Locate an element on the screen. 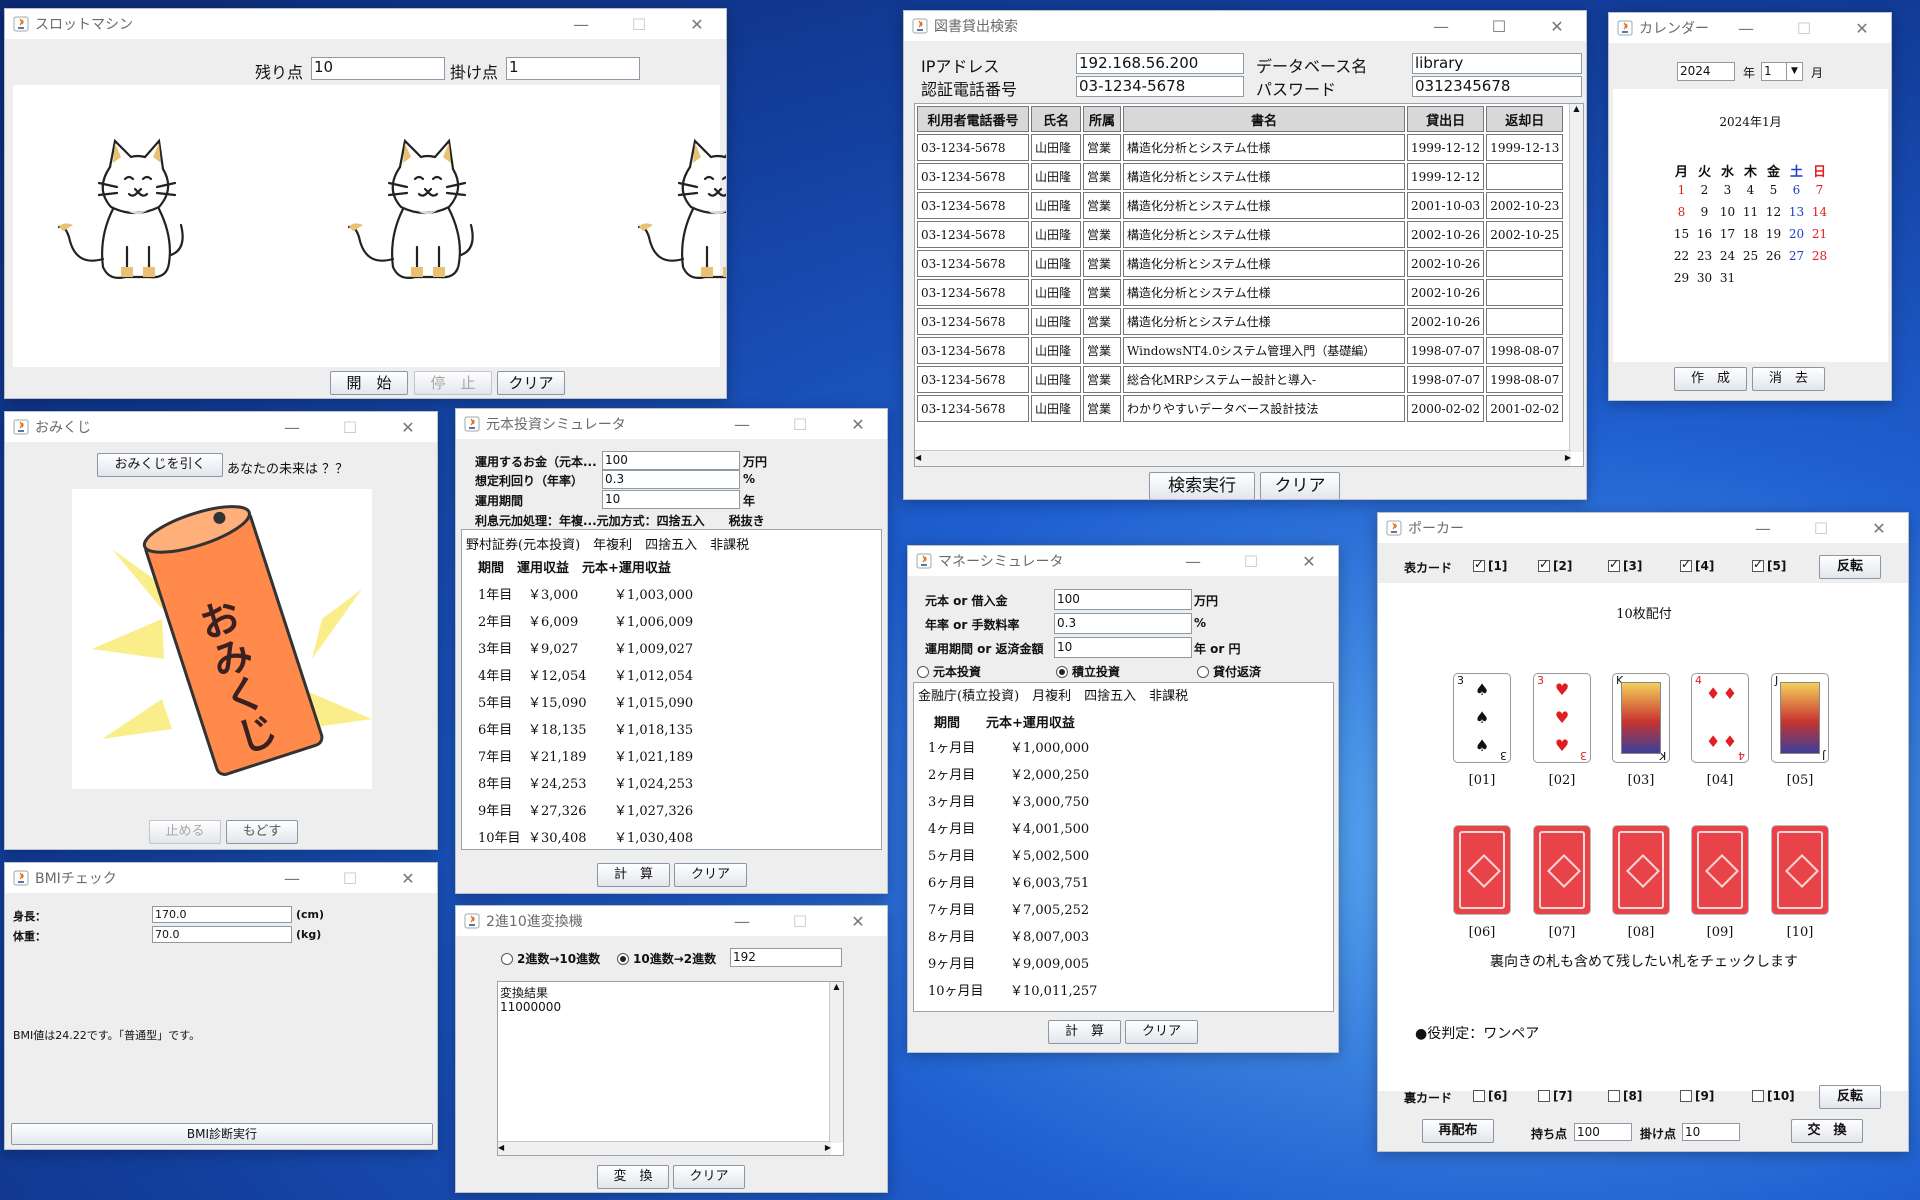 The height and width of the screenshot is (1200, 1920). column-header: 氏名 is located at coordinates (1056, 119).